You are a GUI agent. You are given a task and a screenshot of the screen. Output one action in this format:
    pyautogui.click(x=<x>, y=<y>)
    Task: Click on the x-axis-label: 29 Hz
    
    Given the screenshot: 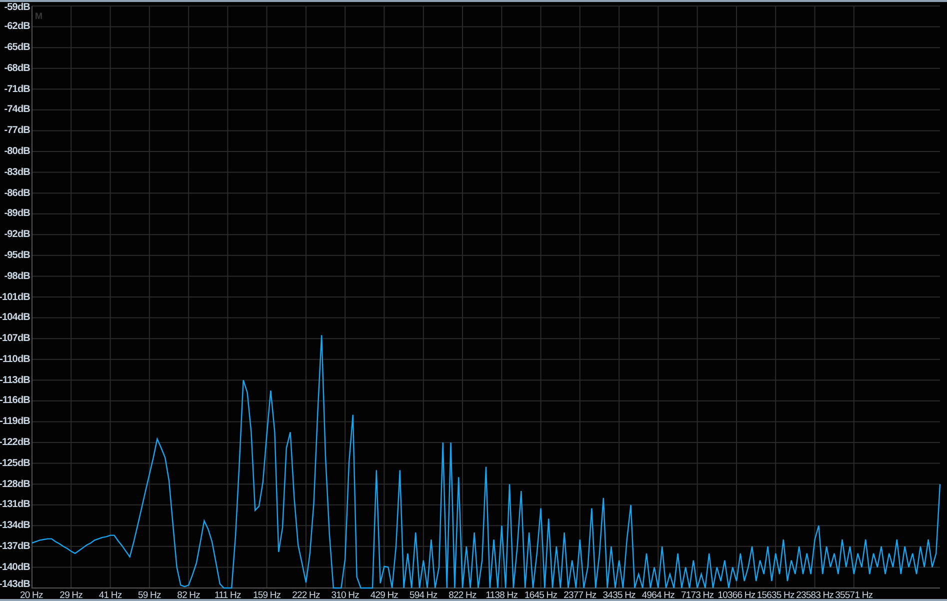 What is the action you would take?
    pyautogui.click(x=71, y=595)
    